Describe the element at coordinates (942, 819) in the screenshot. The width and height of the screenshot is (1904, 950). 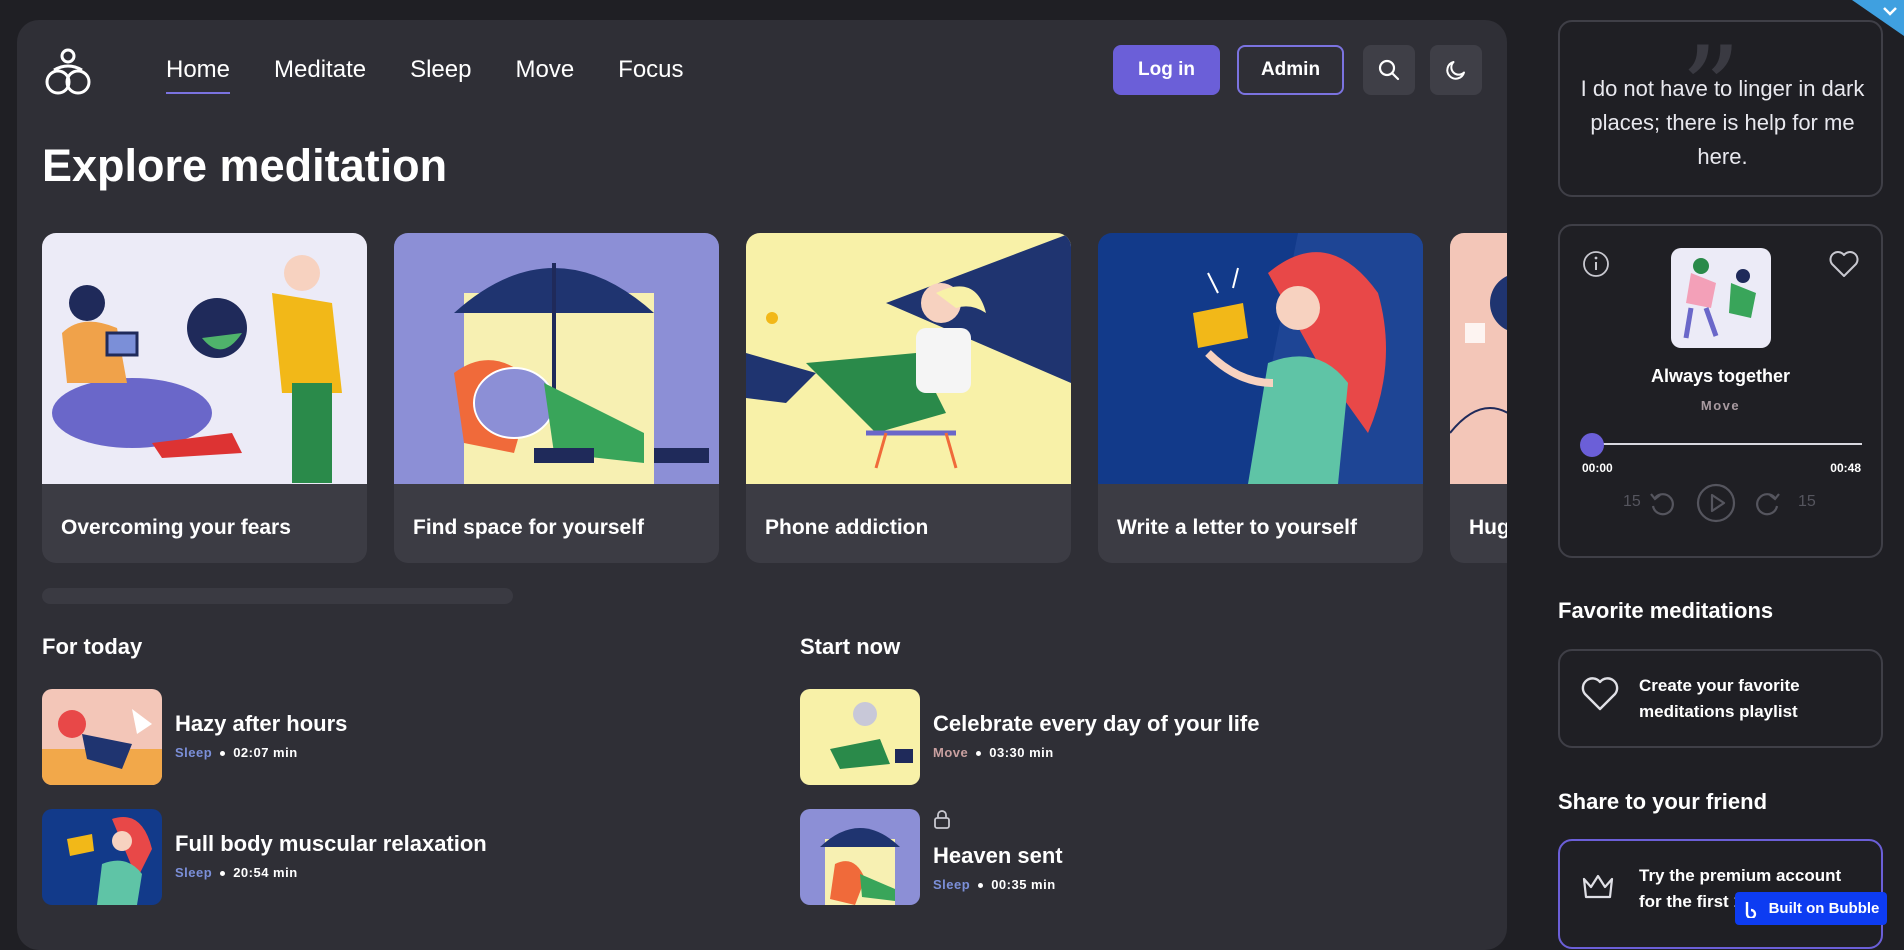
I see `lock-icon` at that location.